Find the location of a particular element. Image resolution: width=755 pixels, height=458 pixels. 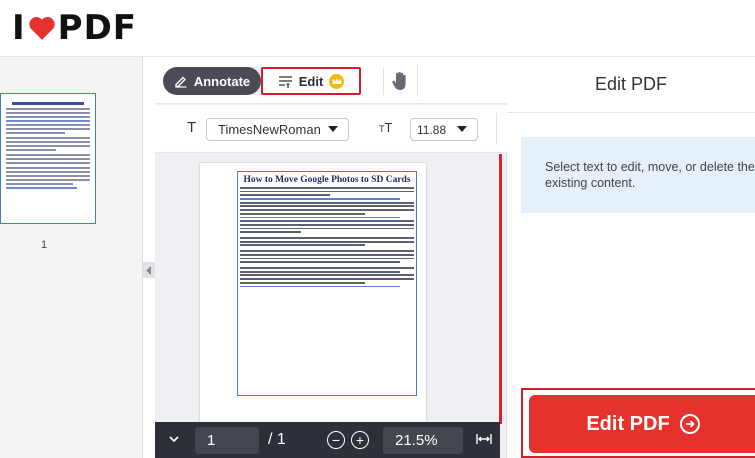

ilovepdf-logo: I PDF is located at coordinates (74, 28).